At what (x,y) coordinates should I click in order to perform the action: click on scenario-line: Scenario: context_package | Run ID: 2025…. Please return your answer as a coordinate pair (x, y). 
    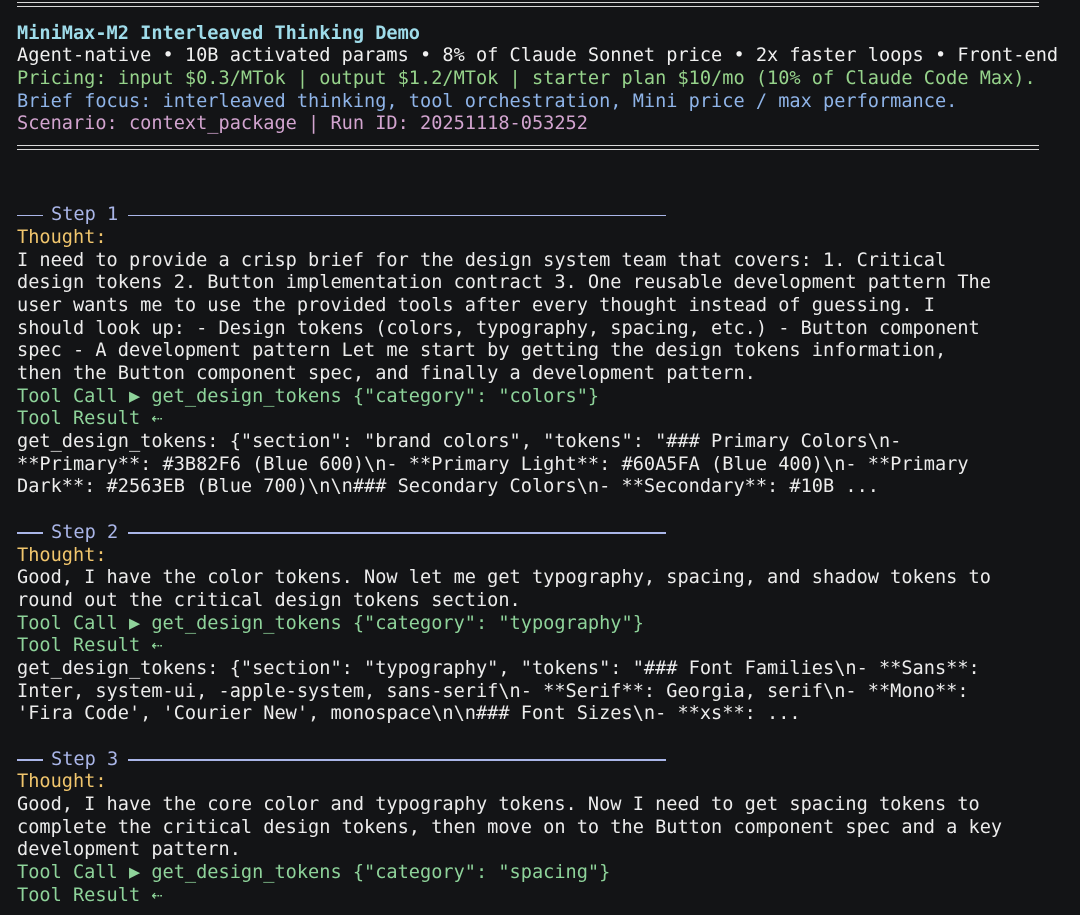
    Looking at the image, I should click on (302, 124).